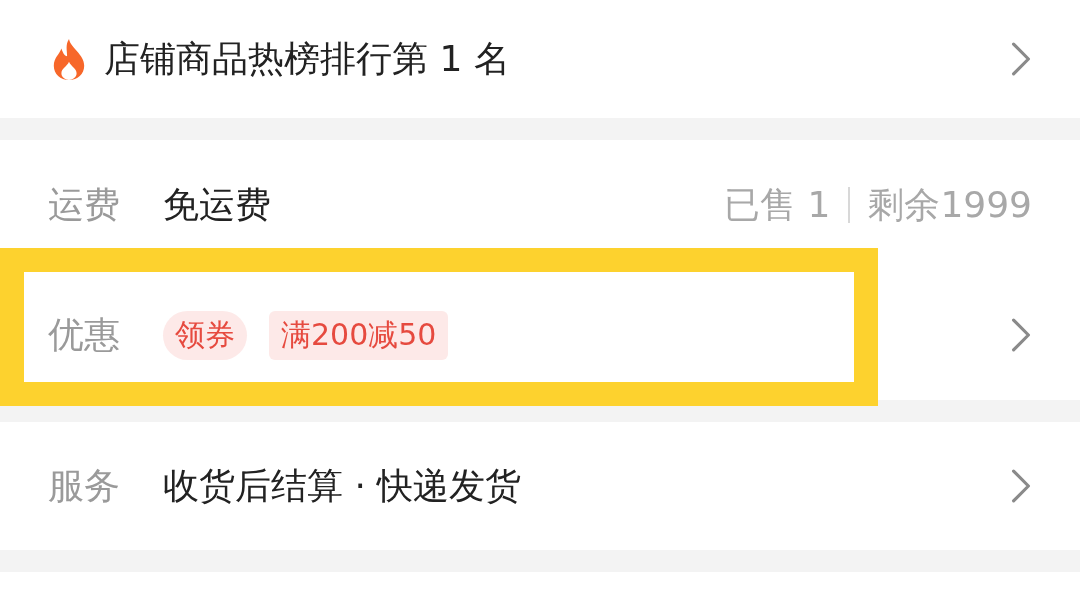  Describe the element at coordinates (205, 335) in the screenshot. I see `coupon-tag: 领券` at that location.